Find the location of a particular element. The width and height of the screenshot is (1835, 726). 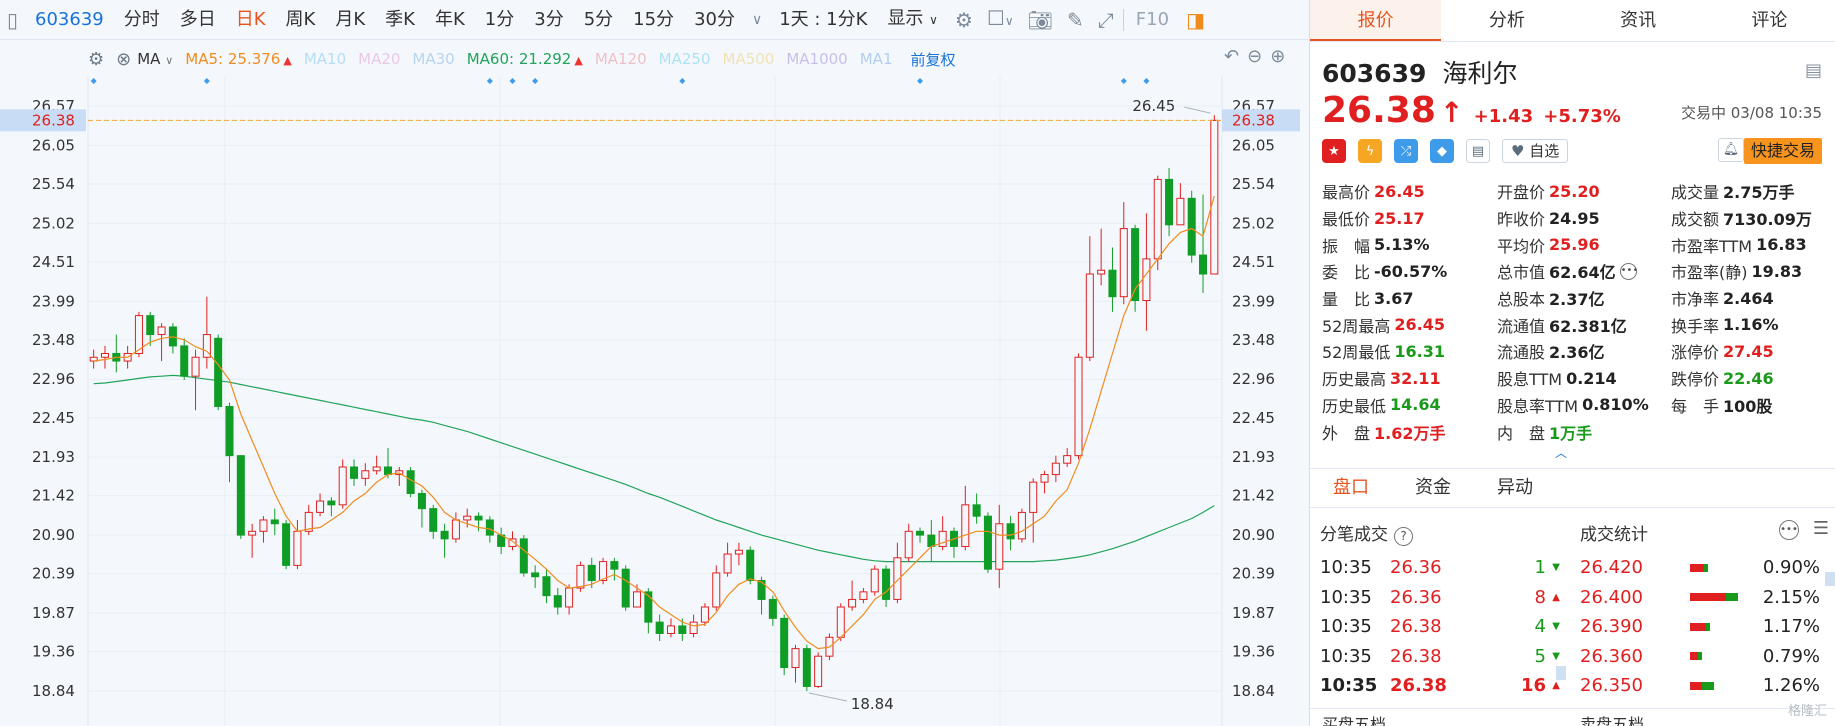

fullscreen-icon: ⤢ is located at coordinates (1106, 20).